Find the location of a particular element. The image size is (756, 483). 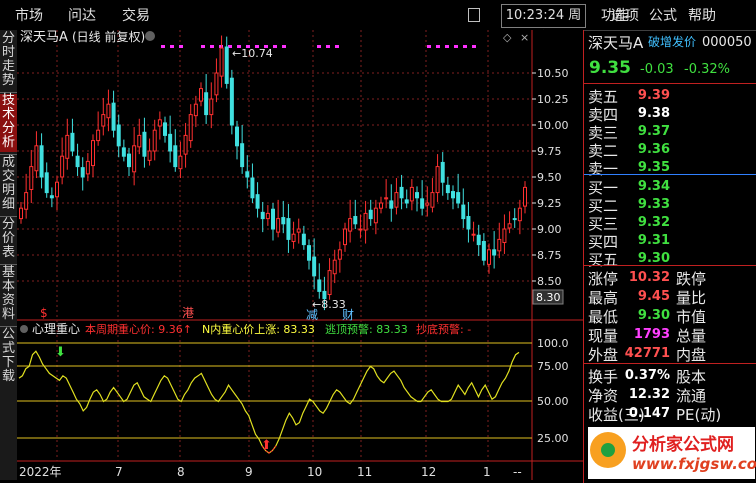

quote-stock-name: 深天马A is located at coordinates (616, 43).